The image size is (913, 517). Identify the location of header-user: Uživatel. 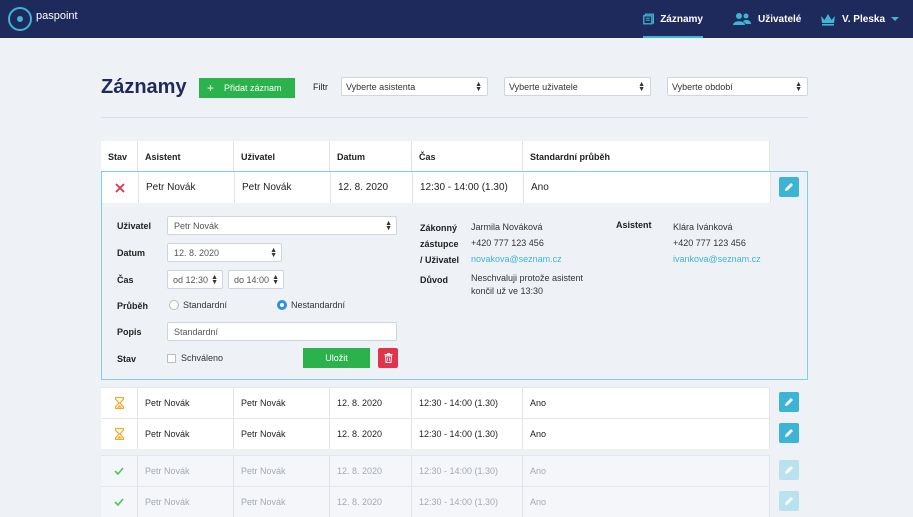
(282, 156).